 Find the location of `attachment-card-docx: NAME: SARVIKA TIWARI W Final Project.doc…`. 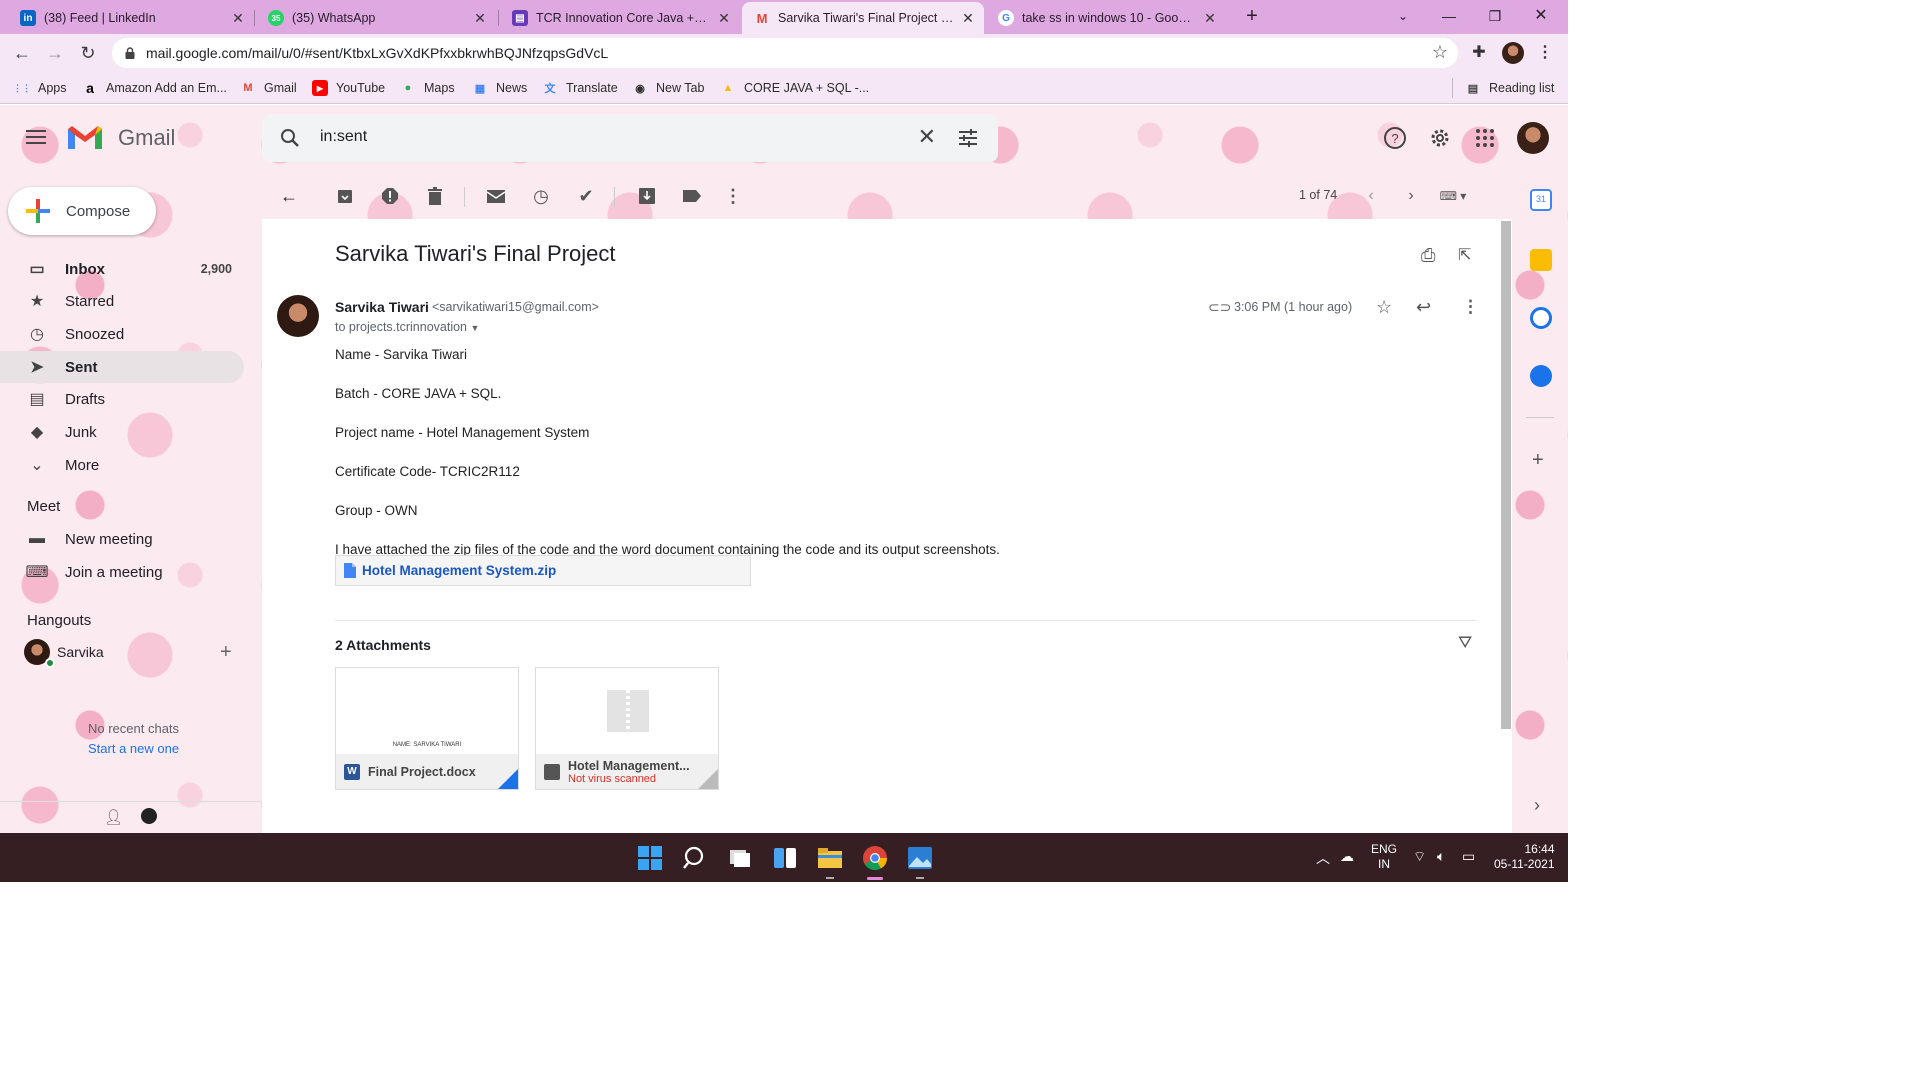

attachment-card-docx: NAME: SARVIKA TIWARI W Final Project.doc… is located at coordinates (427, 728).